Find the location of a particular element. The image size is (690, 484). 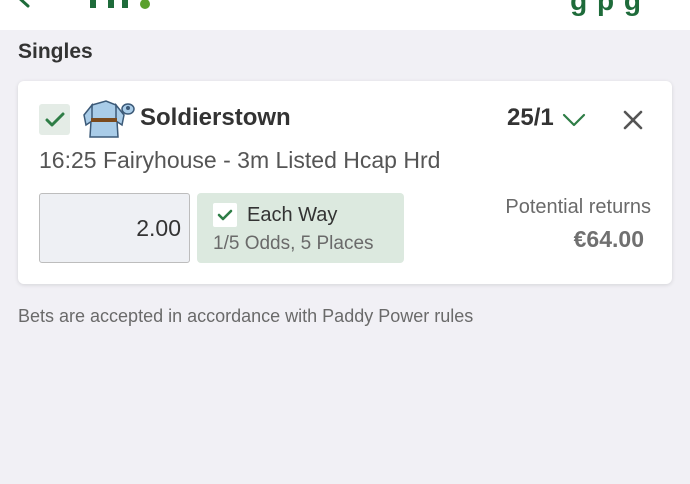

section-title: Singles is located at coordinates (55, 51).